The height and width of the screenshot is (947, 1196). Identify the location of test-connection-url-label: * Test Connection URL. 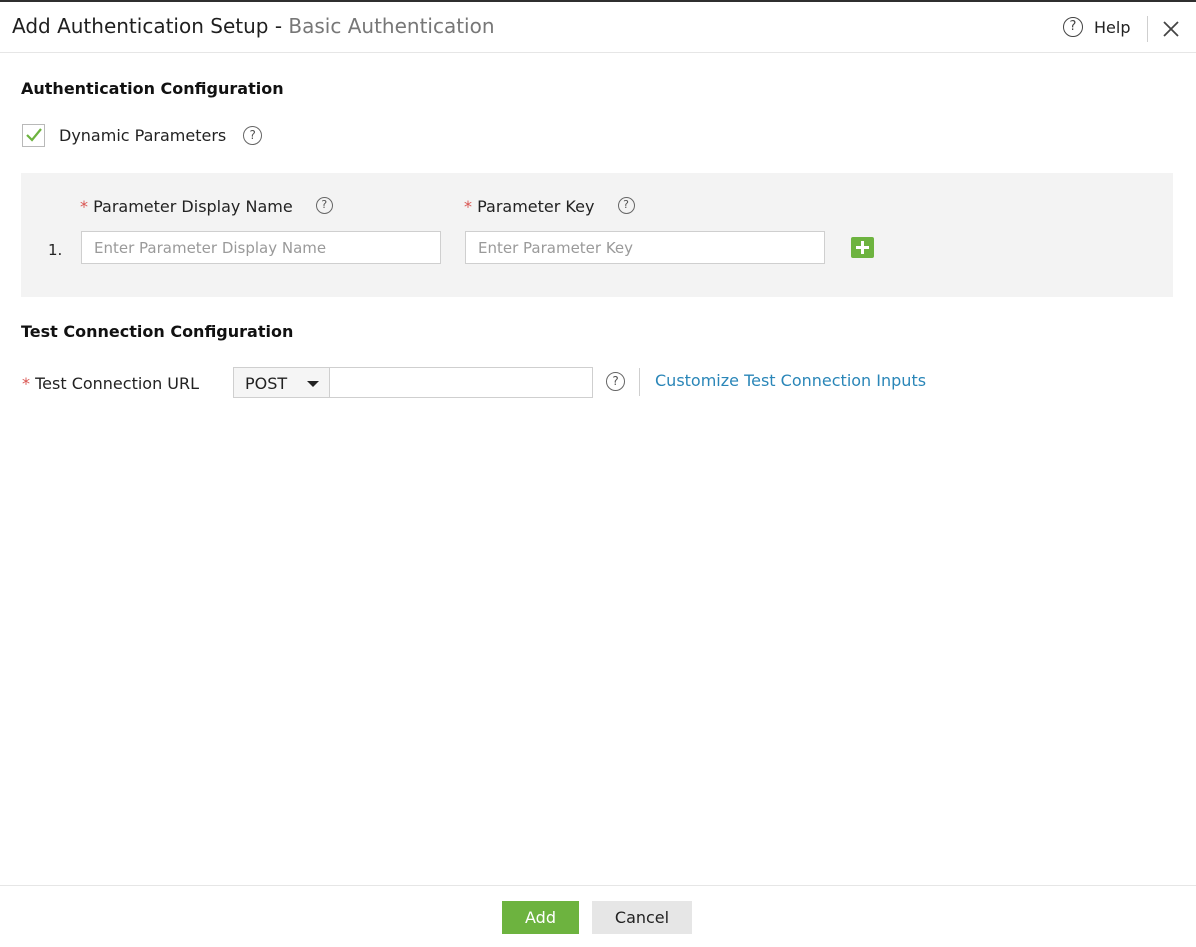
(110, 383).